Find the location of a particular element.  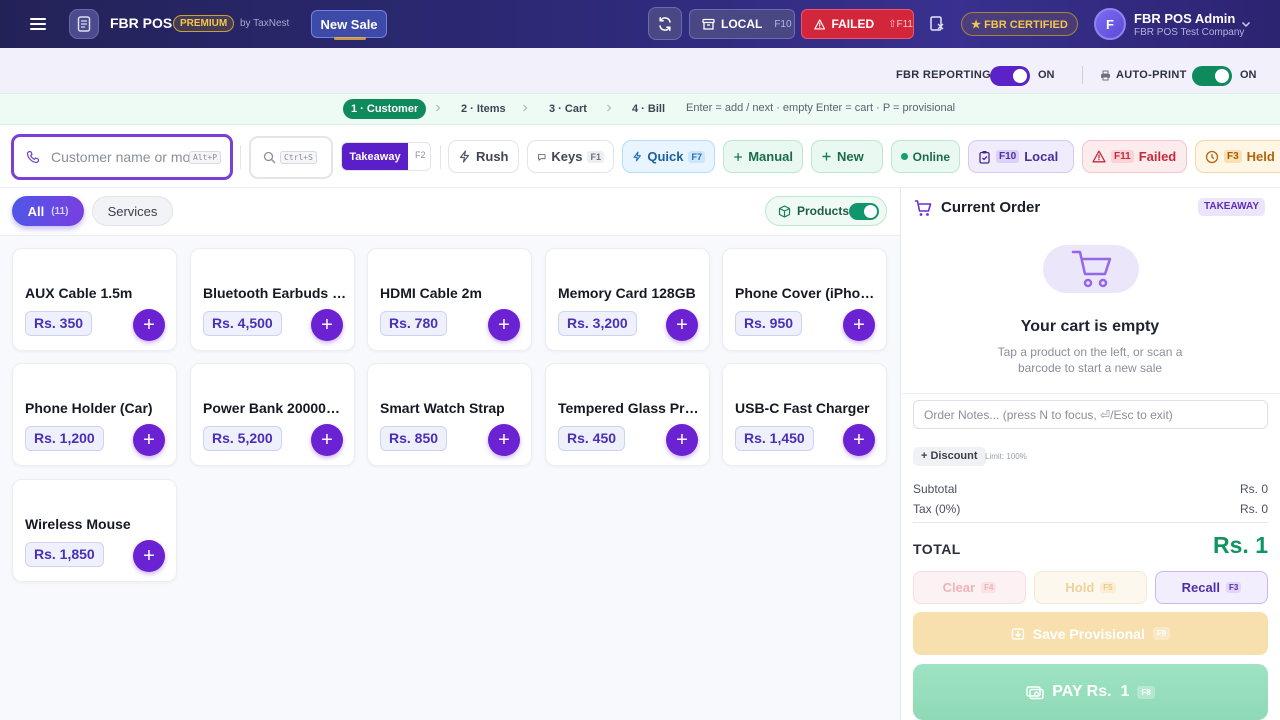

save-icon is located at coordinates (1017, 633).